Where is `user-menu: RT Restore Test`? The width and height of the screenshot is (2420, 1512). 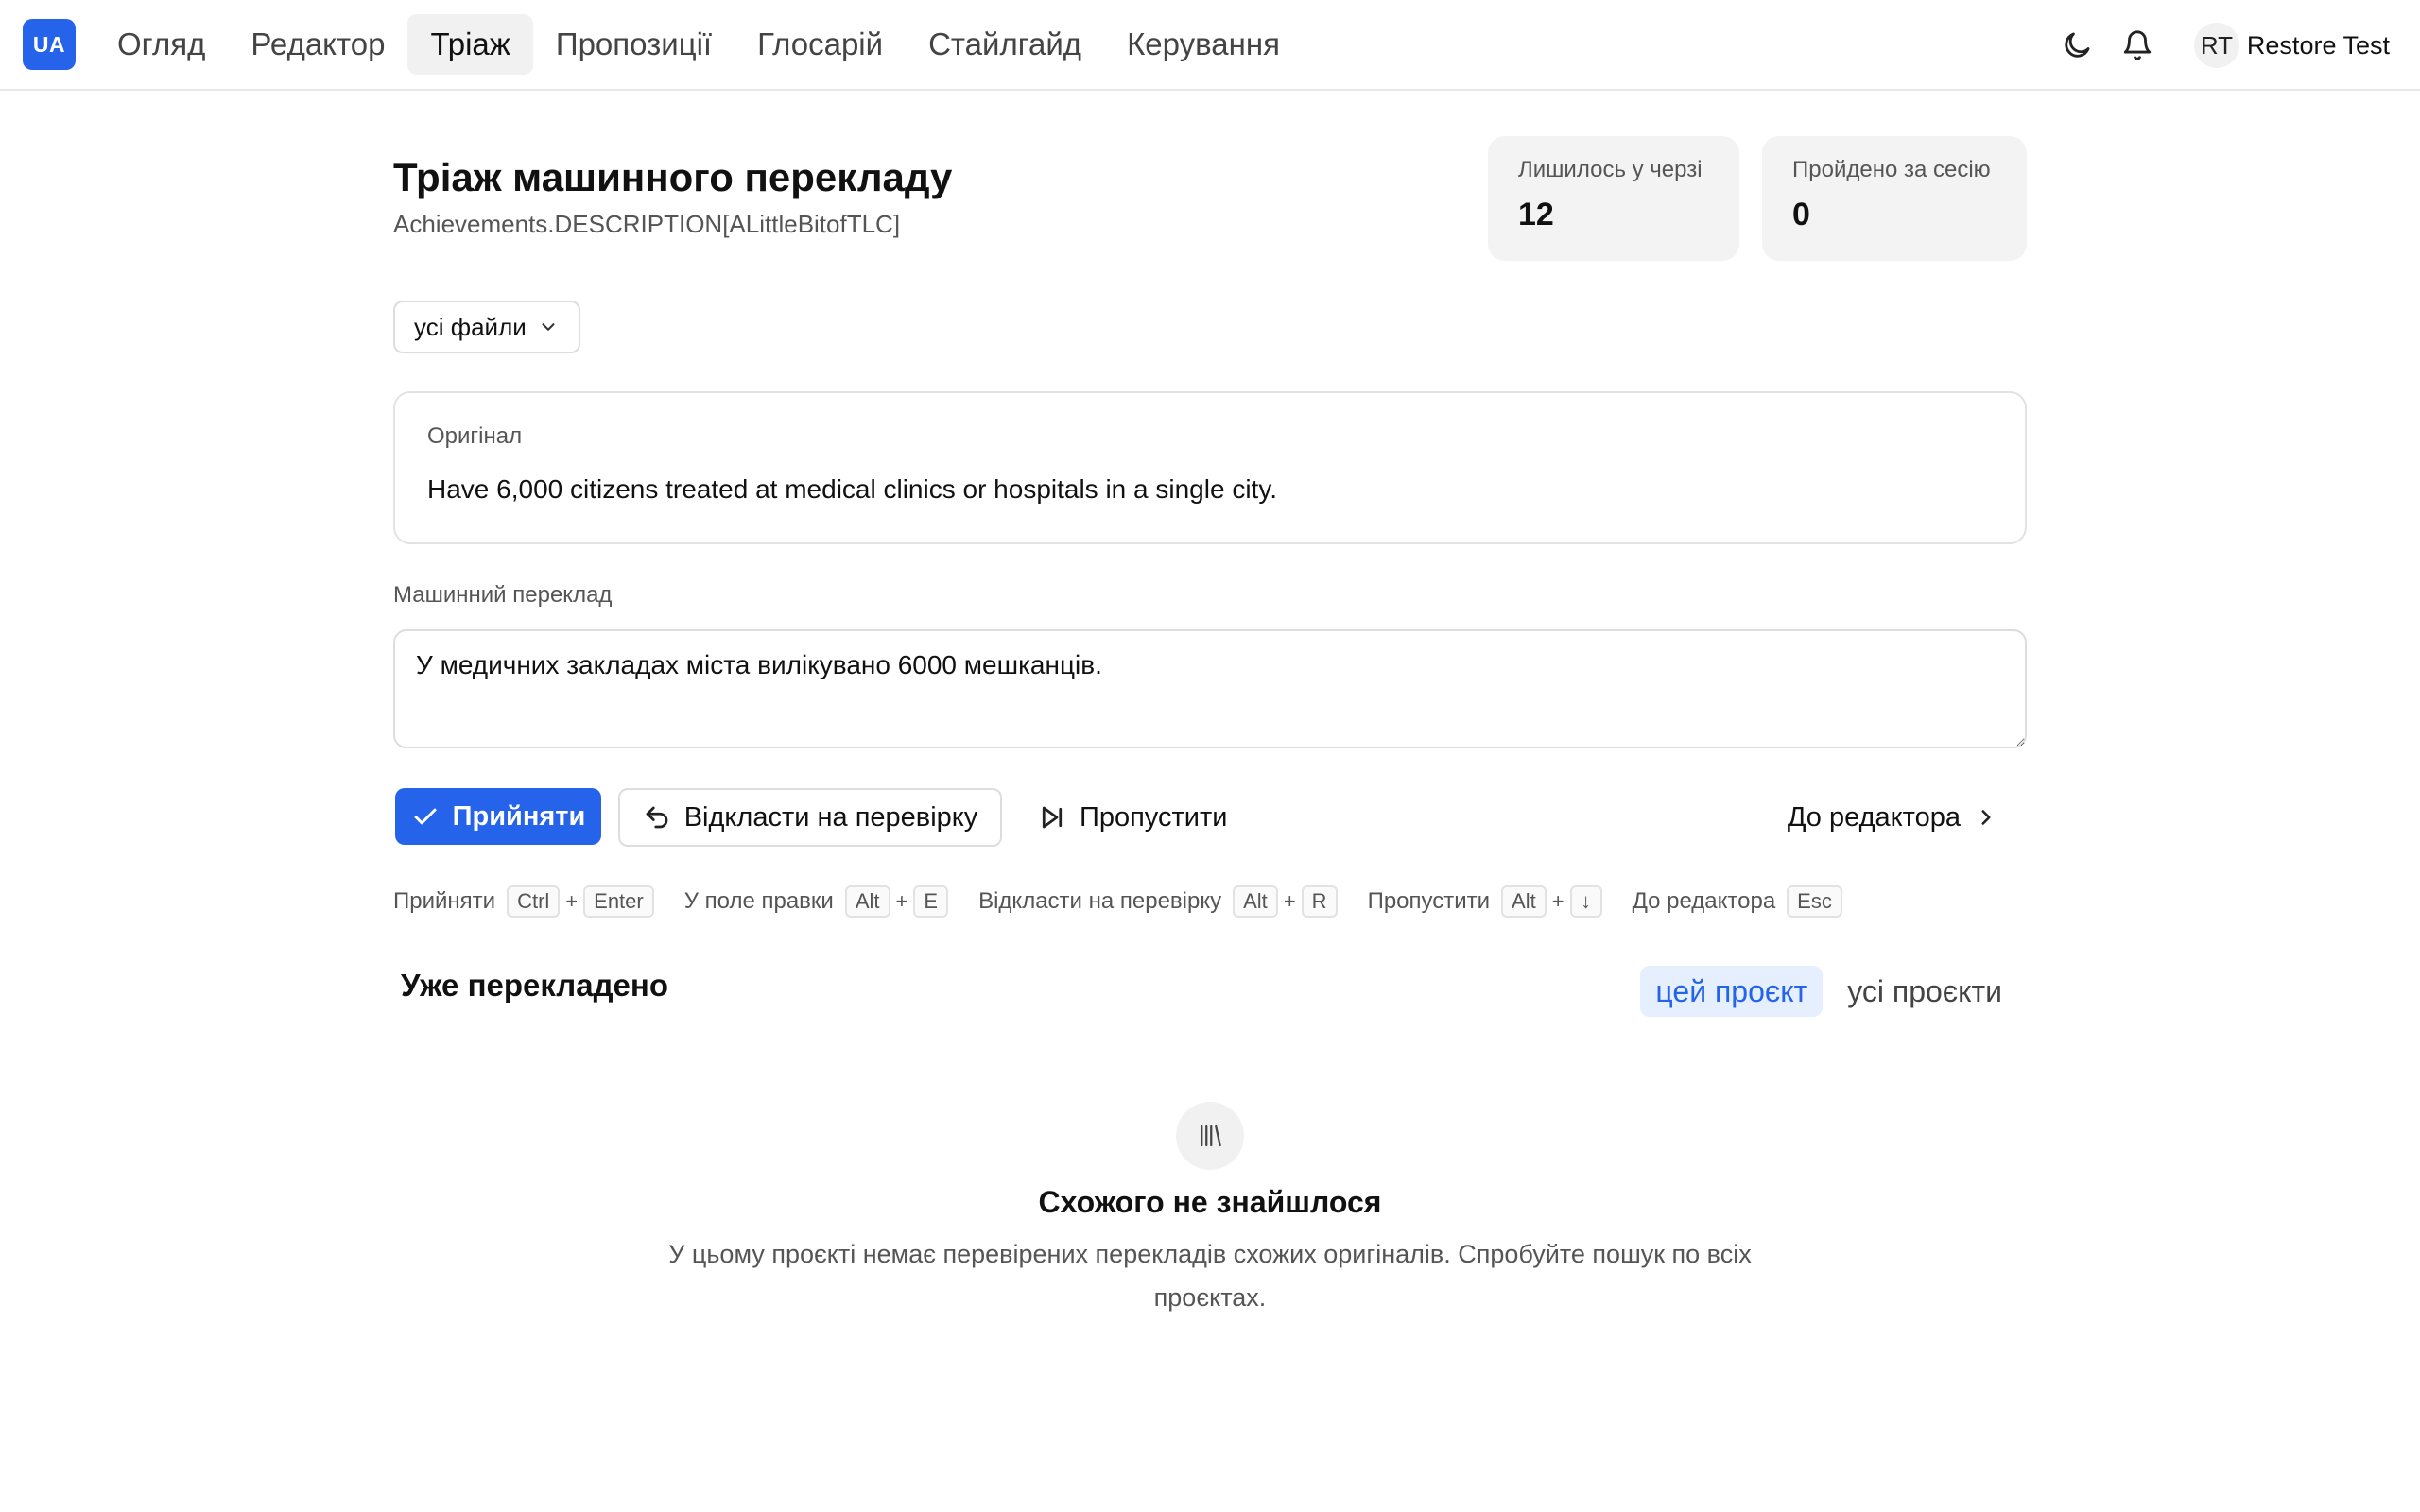 user-menu: RT Restore Test is located at coordinates (2291, 45).